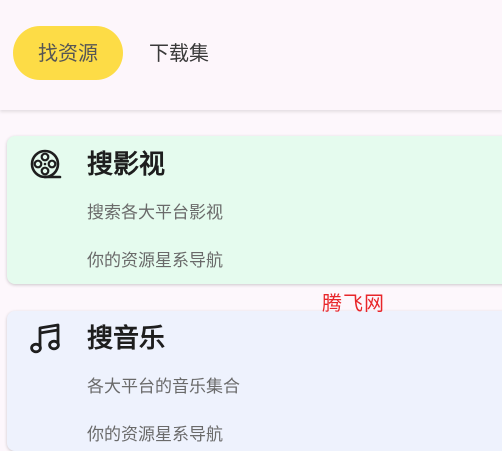 This screenshot has height=451, width=502. Describe the element at coordinates (68, 53) in the screenshot. I see `tab-find-resources: 找资源` at that location.